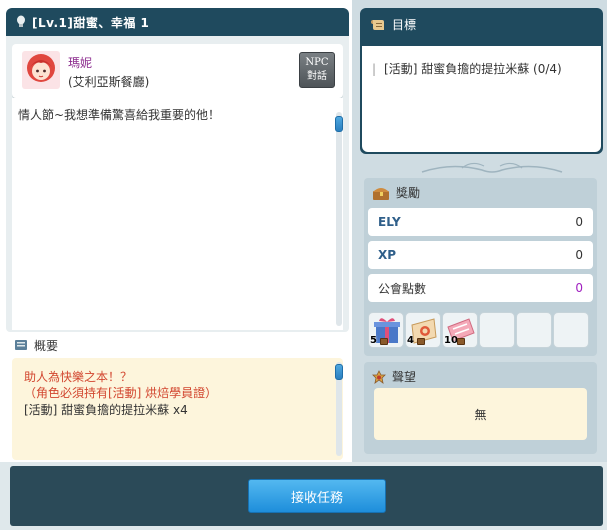 Image resolution: width=607 pixels, height=530 pixels. I want to click on lightbulb-icon, so click(21, 21).